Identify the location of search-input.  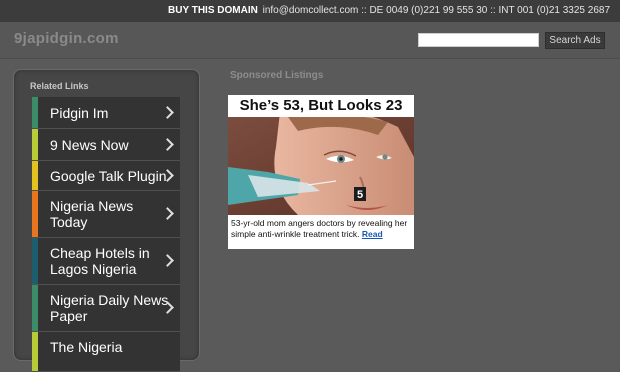
(478, 40).